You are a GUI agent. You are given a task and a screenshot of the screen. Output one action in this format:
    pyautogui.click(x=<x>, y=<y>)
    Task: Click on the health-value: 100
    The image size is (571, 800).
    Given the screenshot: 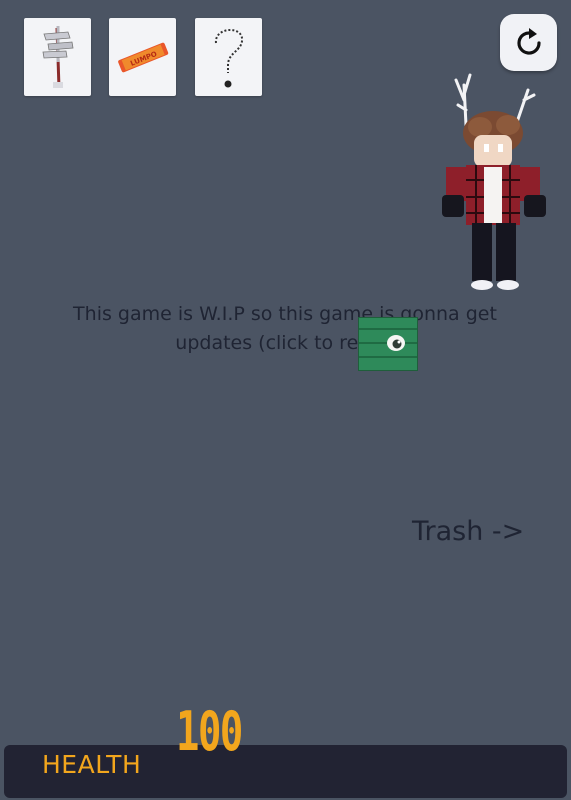 What is the action you would take?
    pyautogui.click(x=209, y=731)
    